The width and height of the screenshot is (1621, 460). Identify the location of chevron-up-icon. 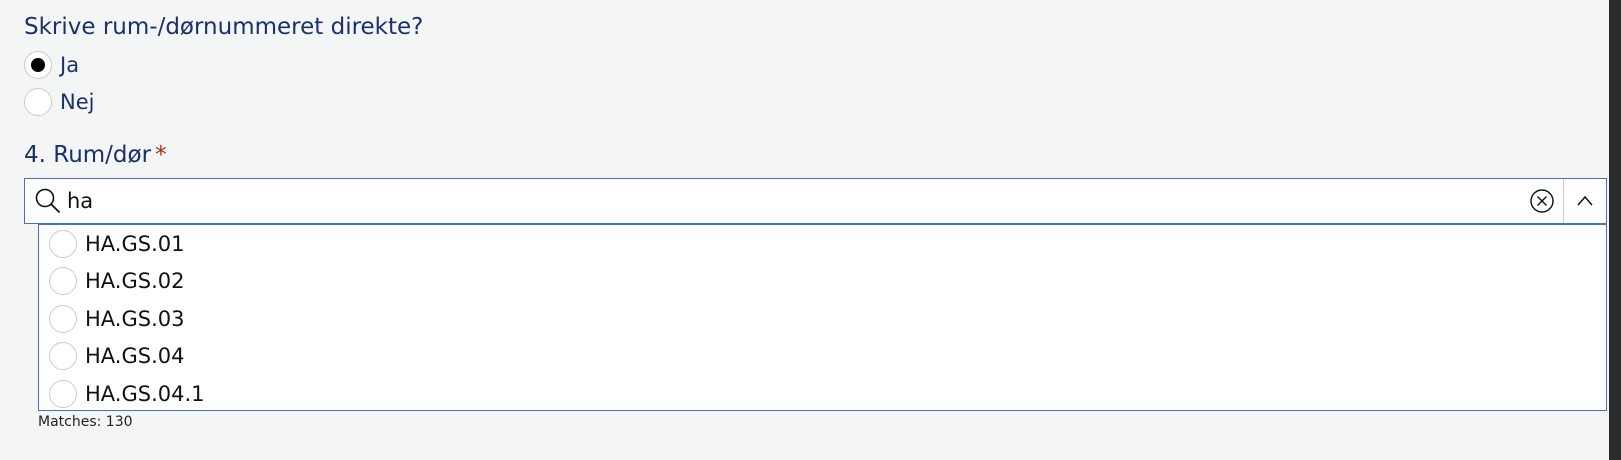
(1585, 200).